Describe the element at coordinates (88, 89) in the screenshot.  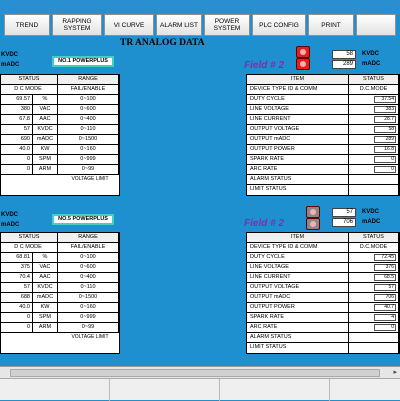
I see `range-value: FAIL/ENABLE` at that location.